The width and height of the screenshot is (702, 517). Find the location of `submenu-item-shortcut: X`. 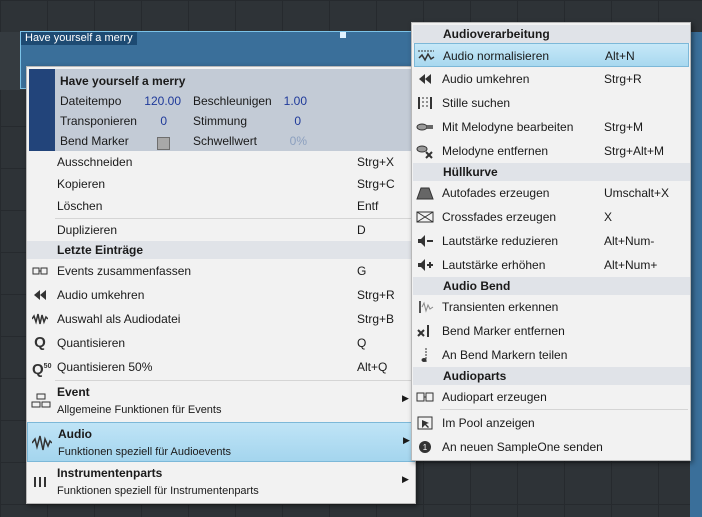

submenu-item-shortcut: X is located at coordinates (608, 217).